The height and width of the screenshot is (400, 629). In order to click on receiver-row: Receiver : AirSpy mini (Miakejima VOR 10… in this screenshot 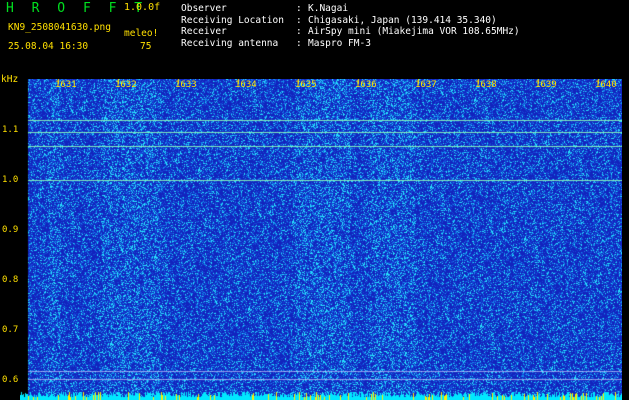, I will do `click(350, 32)`.